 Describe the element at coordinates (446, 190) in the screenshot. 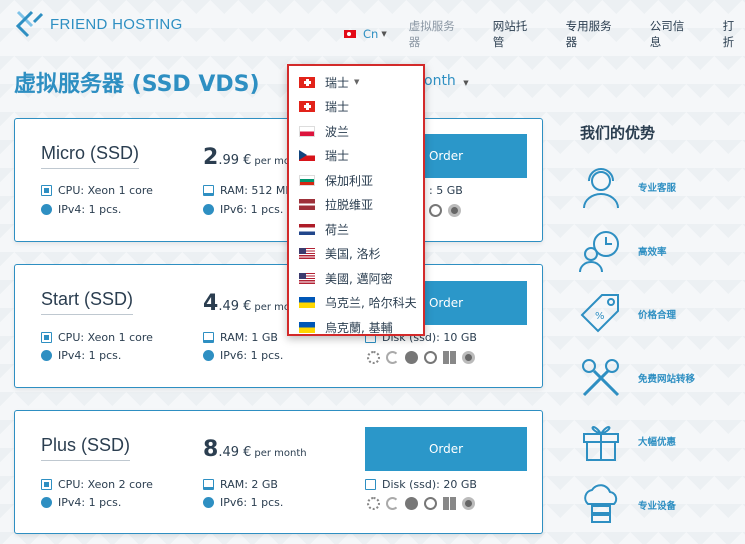

I see `spec-disk: : 5 GB` at that location.